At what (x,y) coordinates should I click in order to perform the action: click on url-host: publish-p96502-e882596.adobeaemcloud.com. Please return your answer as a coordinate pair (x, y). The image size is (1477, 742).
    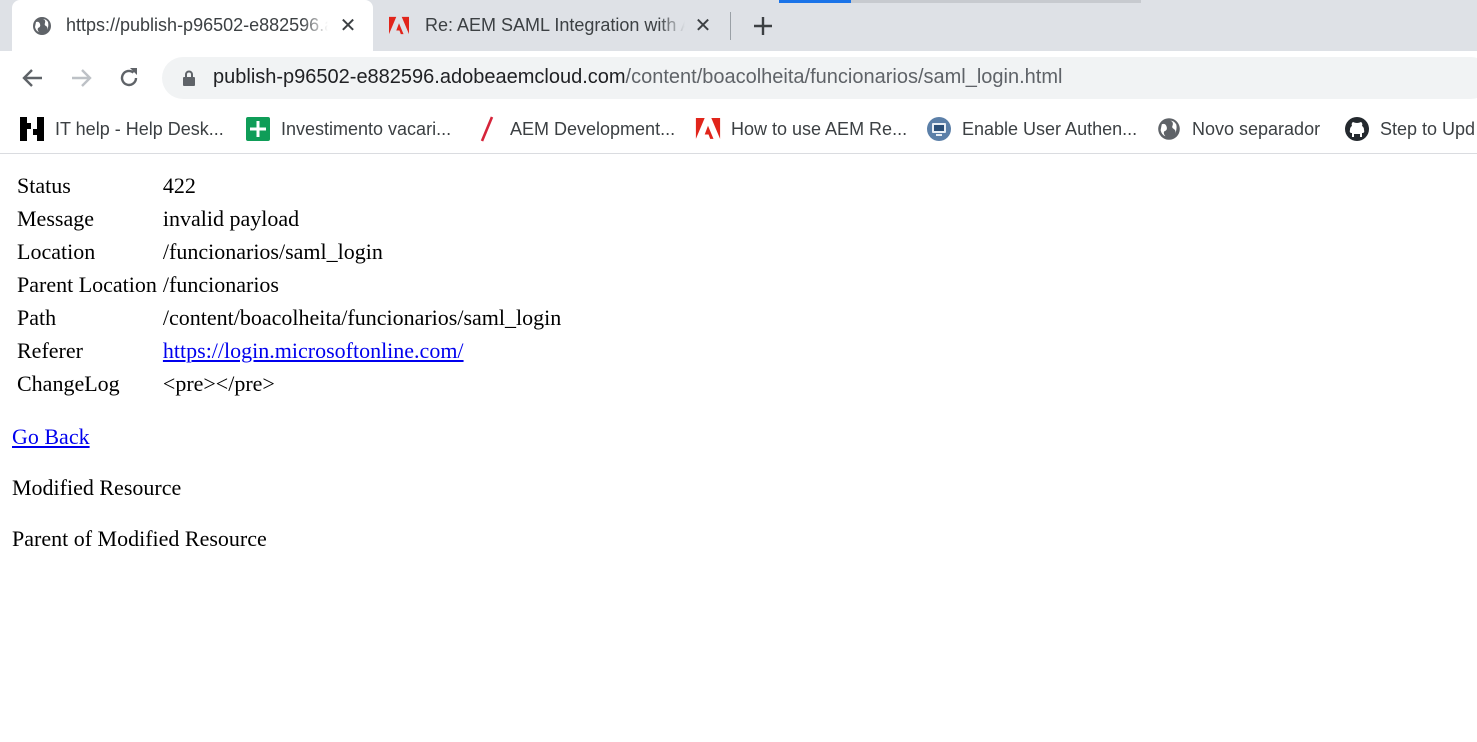
    Looking at the image, I should click on (419, 77).